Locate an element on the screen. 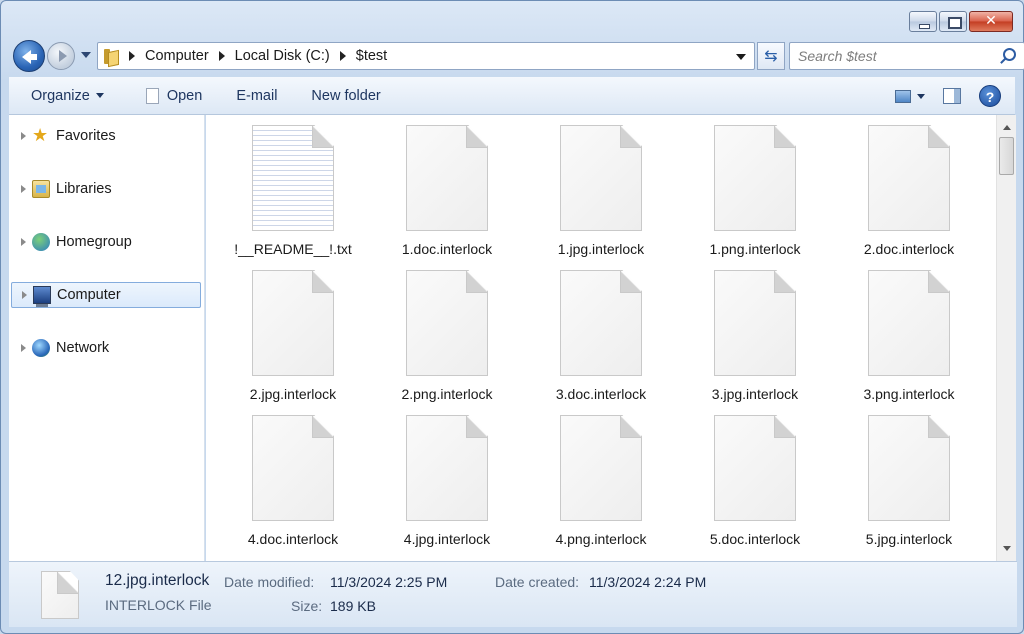 The image size is (1024, 634). navigation-row: Computer Local Disk (C:) $test ⇆ is located at coordinates (517, 56).